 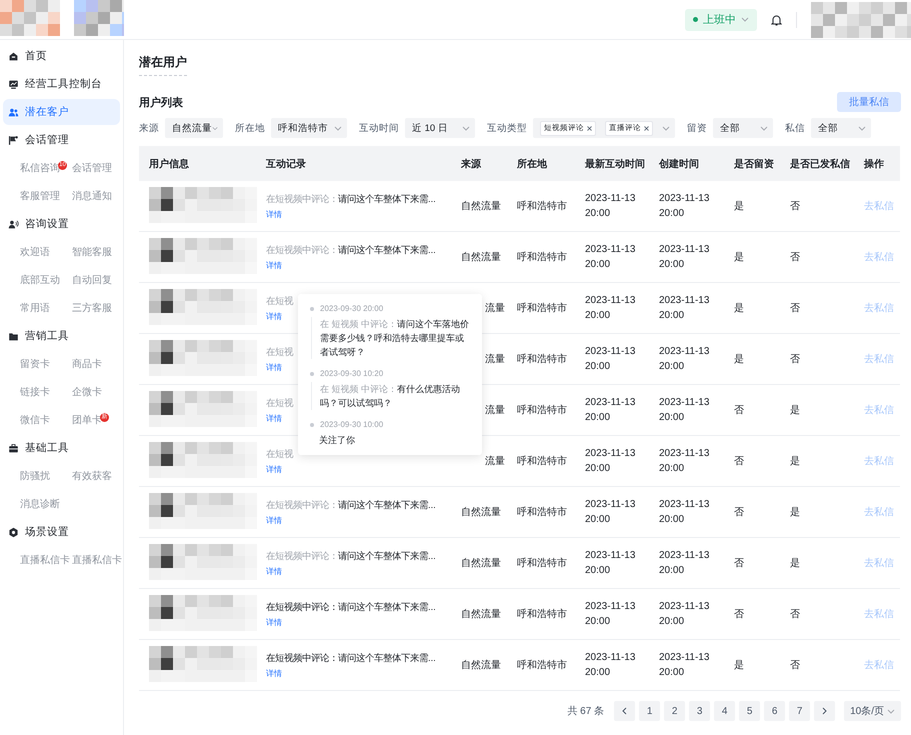 I want to click on page-button: 2, so click(x=675, y=711).